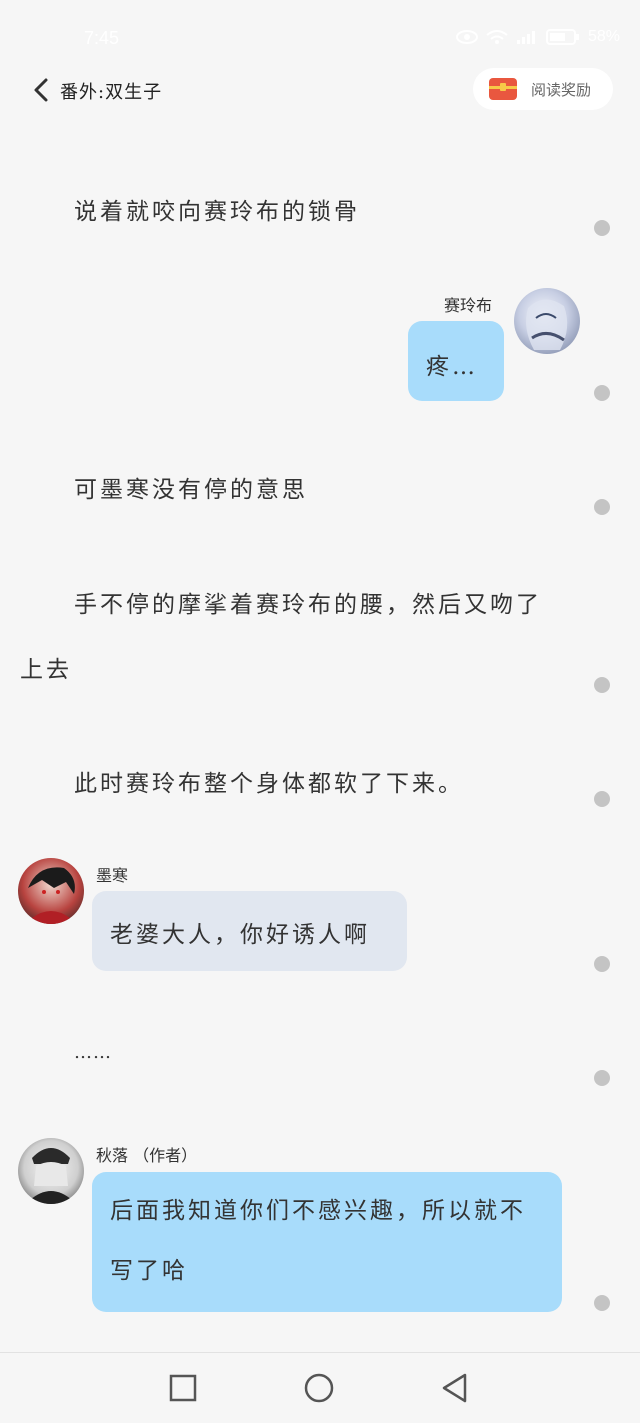 This screenshot has width=640, height=1423. I want to click on message-line: 写了哈, so click(149, 1271).